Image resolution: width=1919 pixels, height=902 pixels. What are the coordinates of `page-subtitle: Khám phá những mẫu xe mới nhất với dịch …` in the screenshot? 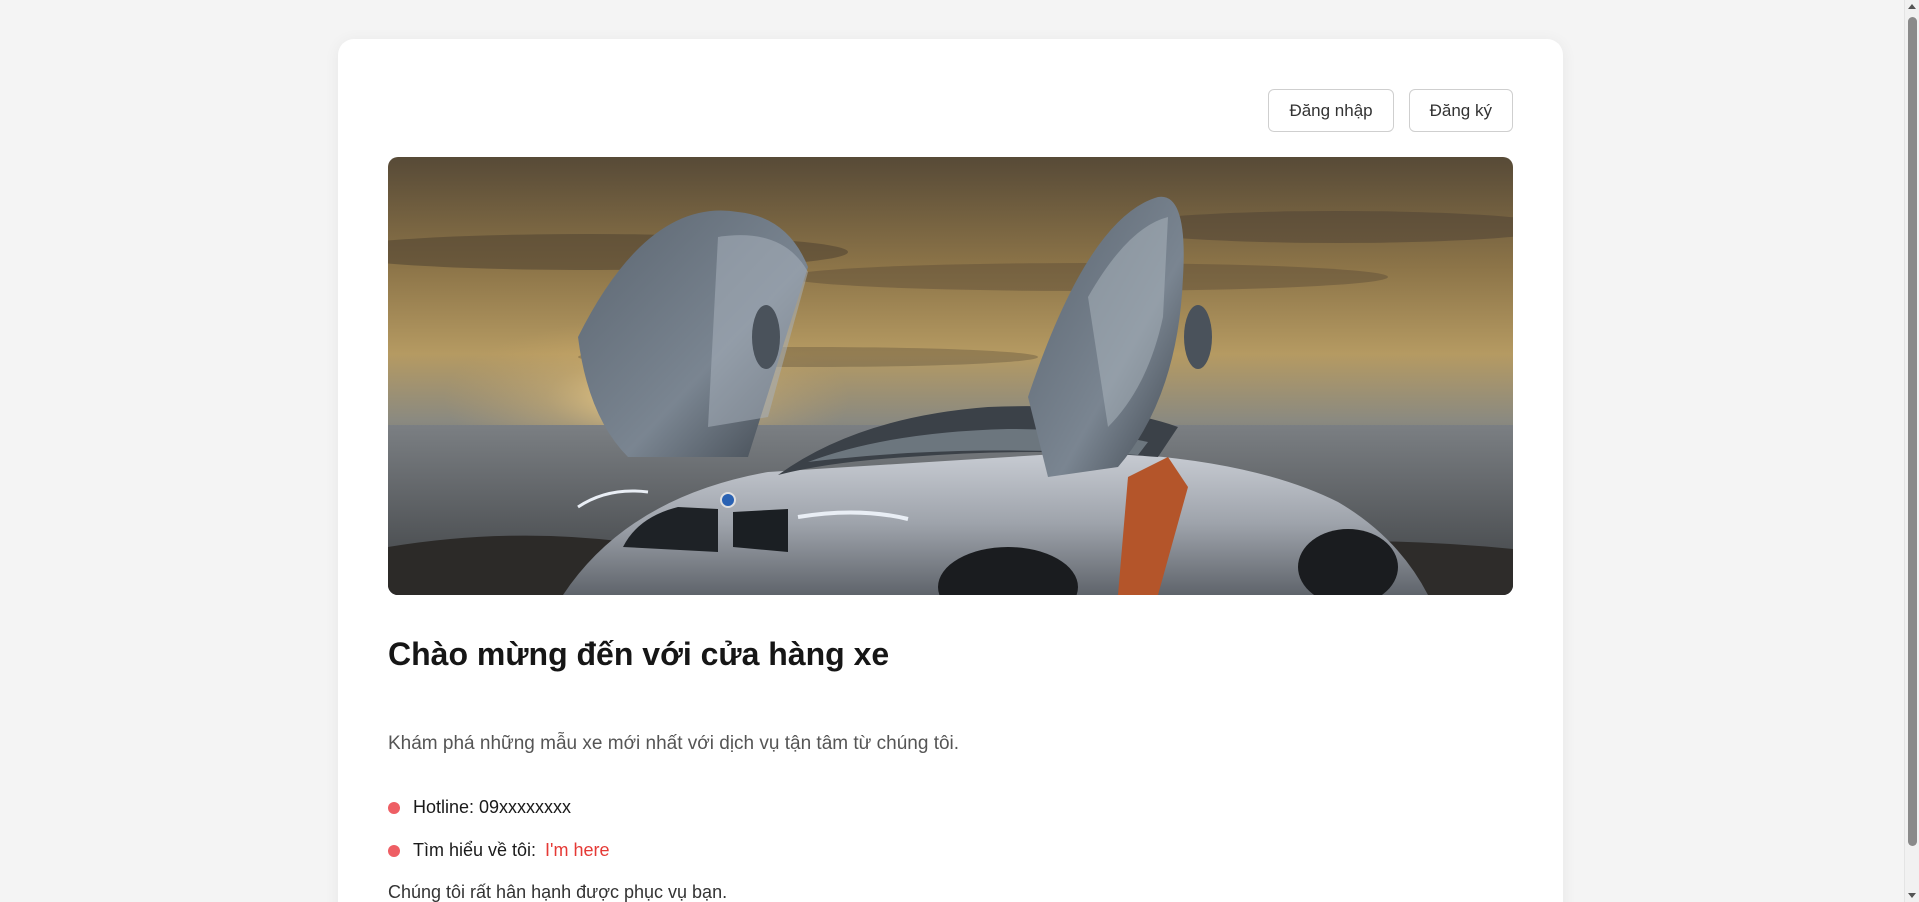 It's located at (674, 743).